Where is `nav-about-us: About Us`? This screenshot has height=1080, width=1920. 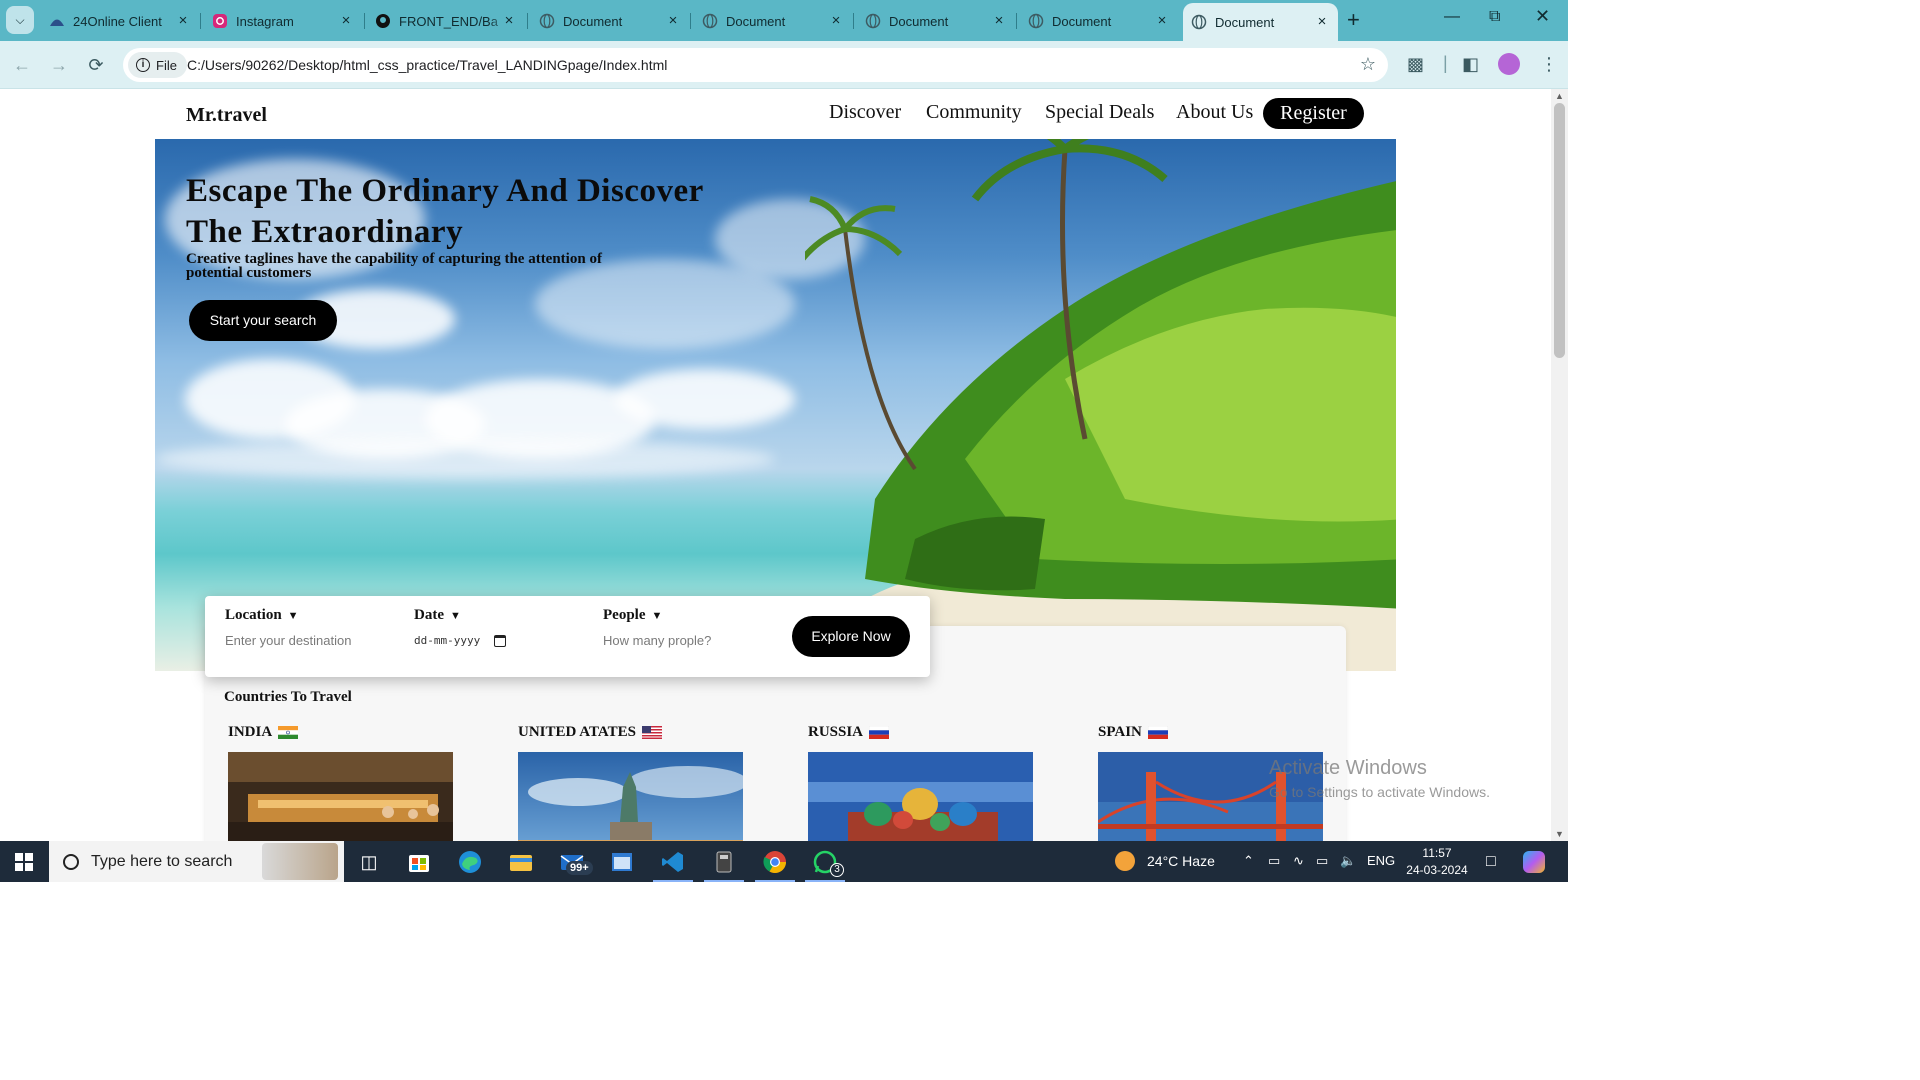 nav-about-us: About Us is located at coordinates (1214, 112).